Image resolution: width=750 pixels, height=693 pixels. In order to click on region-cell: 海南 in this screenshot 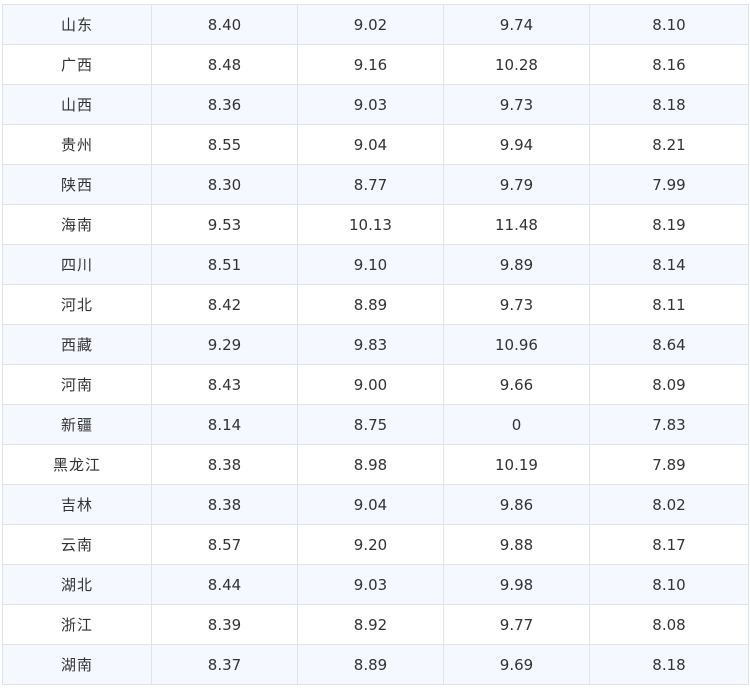, I will do `click(77, 224)`.